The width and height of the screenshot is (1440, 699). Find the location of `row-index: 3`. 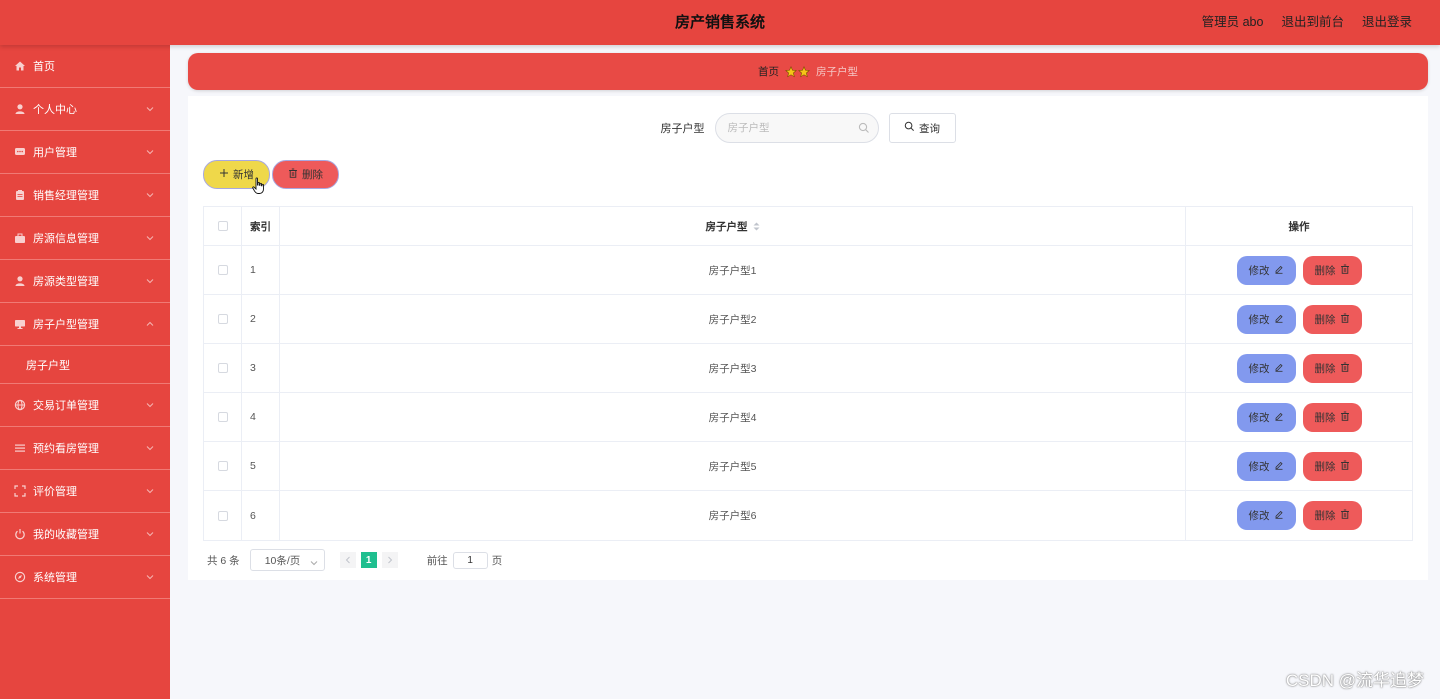

row-index: 3 is located at coordinates (261, 368).